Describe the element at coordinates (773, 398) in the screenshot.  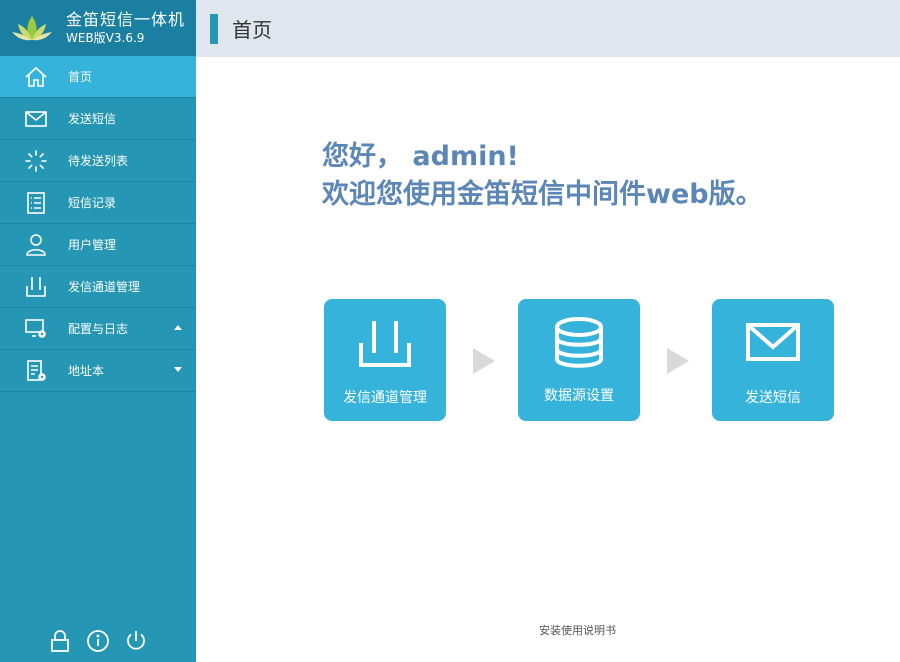
I see `card-label: 发送短信` at that location.